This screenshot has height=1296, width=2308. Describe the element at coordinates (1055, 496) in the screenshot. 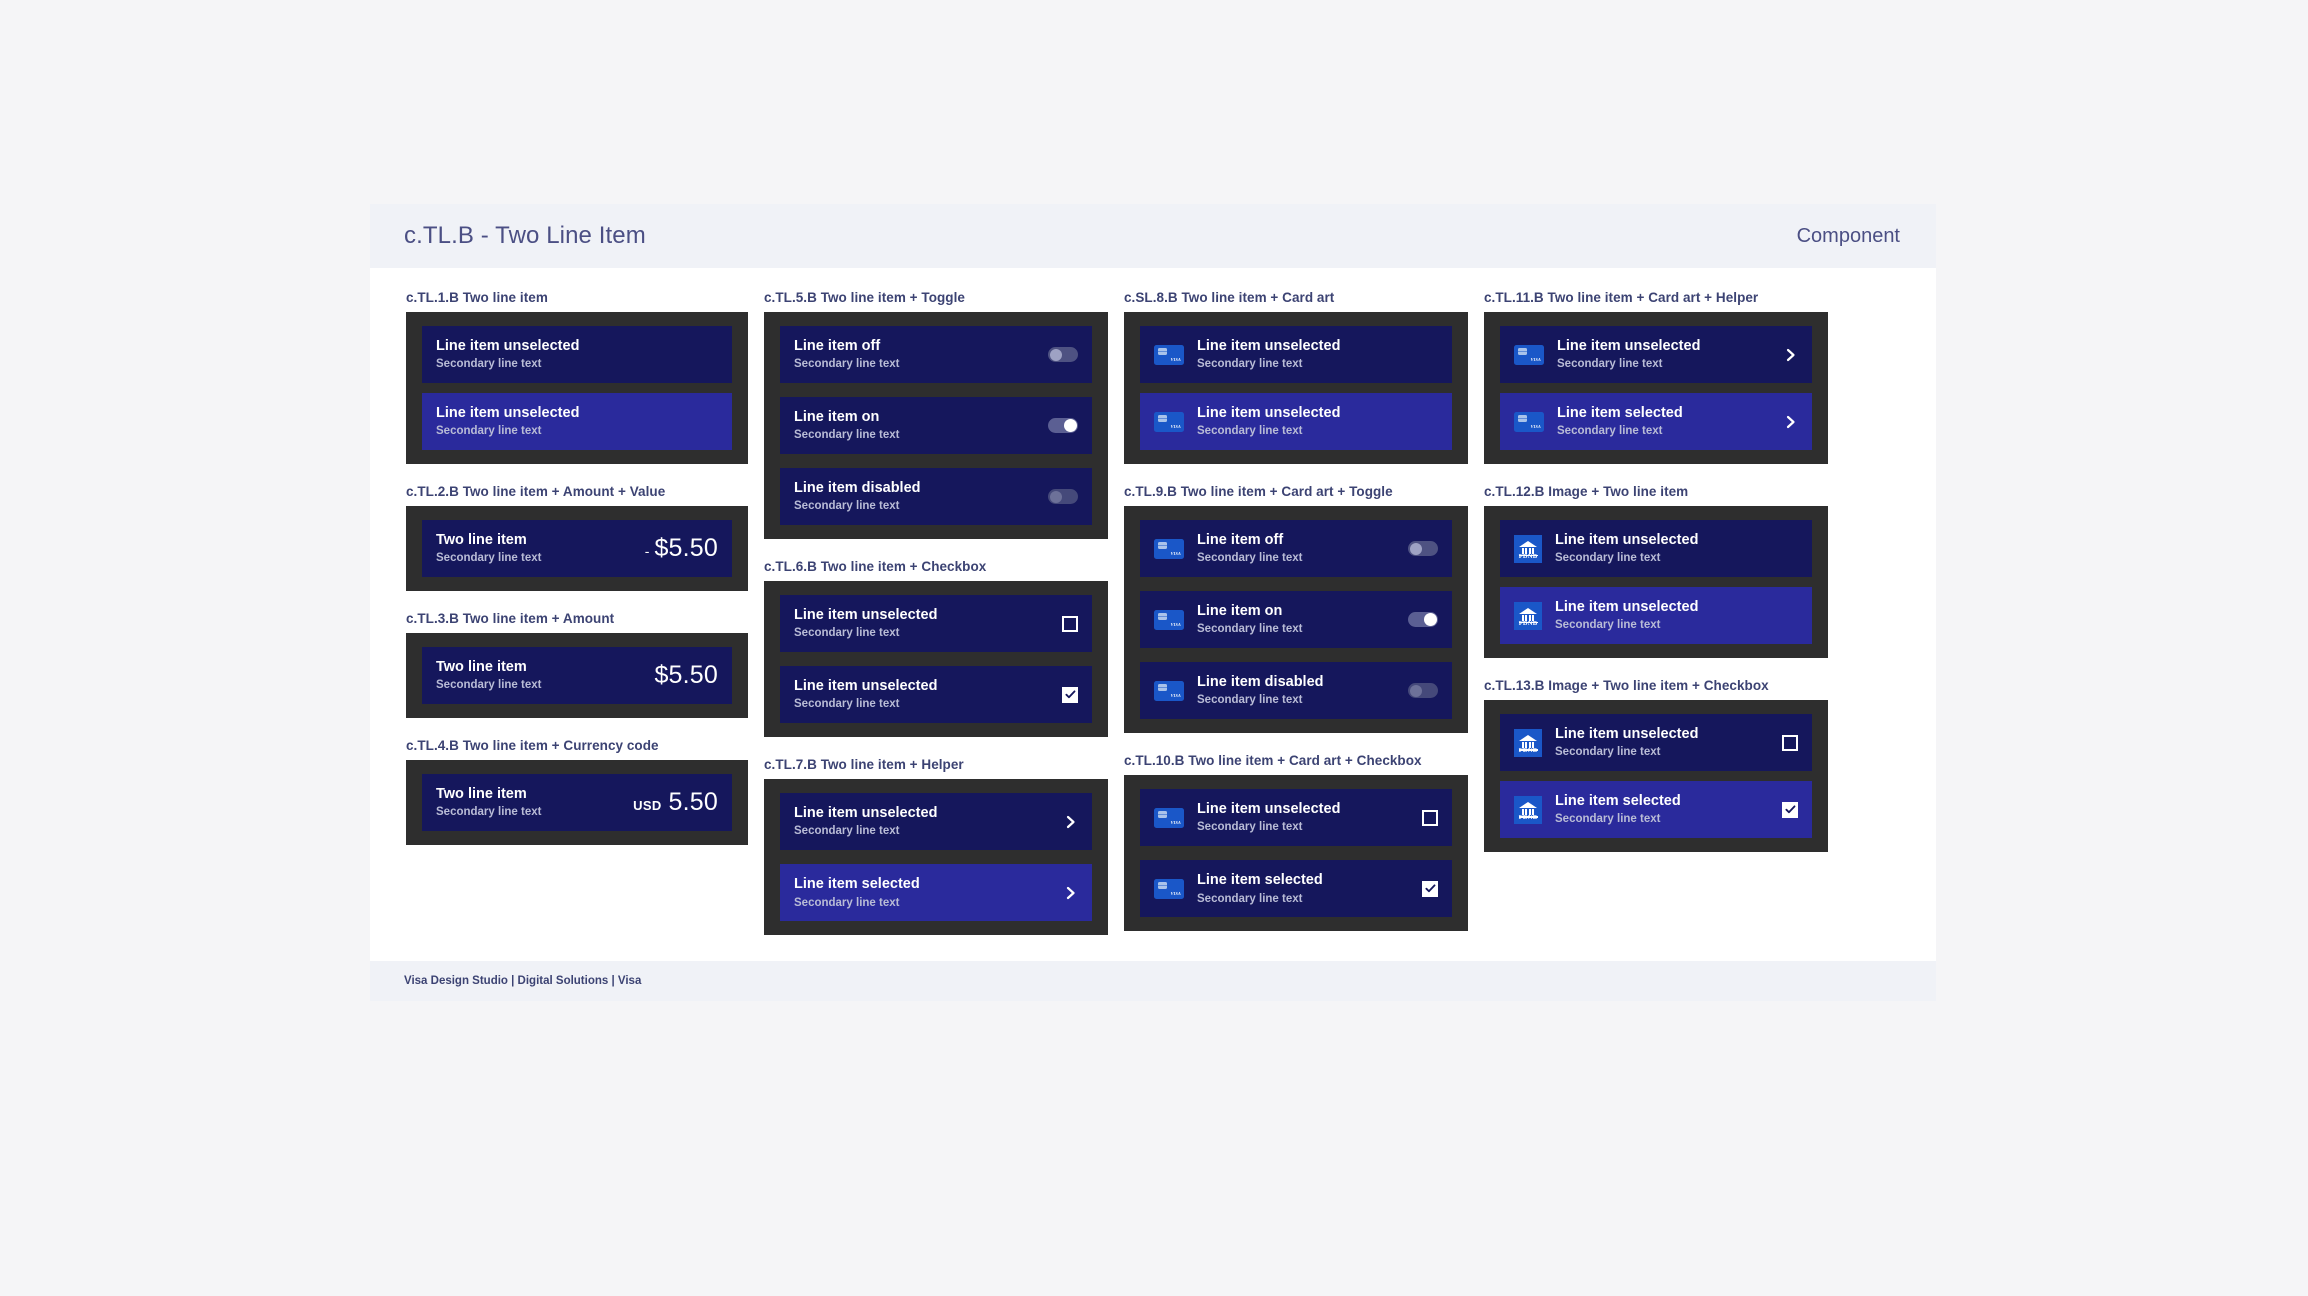

I see `toggle-knob` at that location.